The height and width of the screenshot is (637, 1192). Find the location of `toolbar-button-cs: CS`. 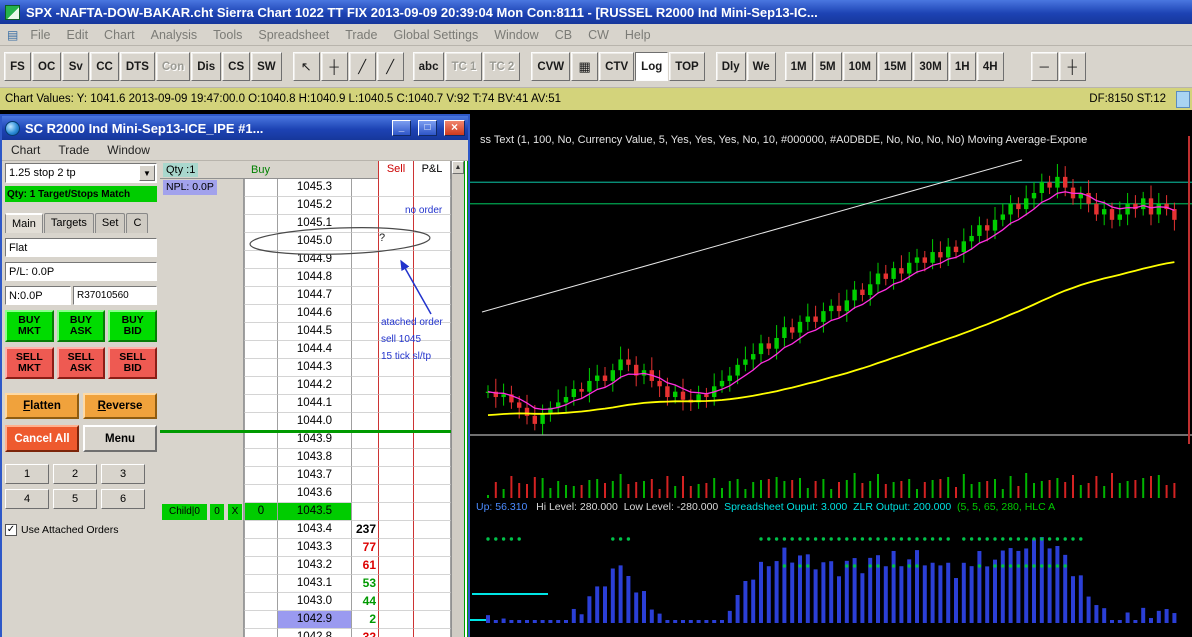

toolbar-button-cs: CS is located at coordinates (236, 66).